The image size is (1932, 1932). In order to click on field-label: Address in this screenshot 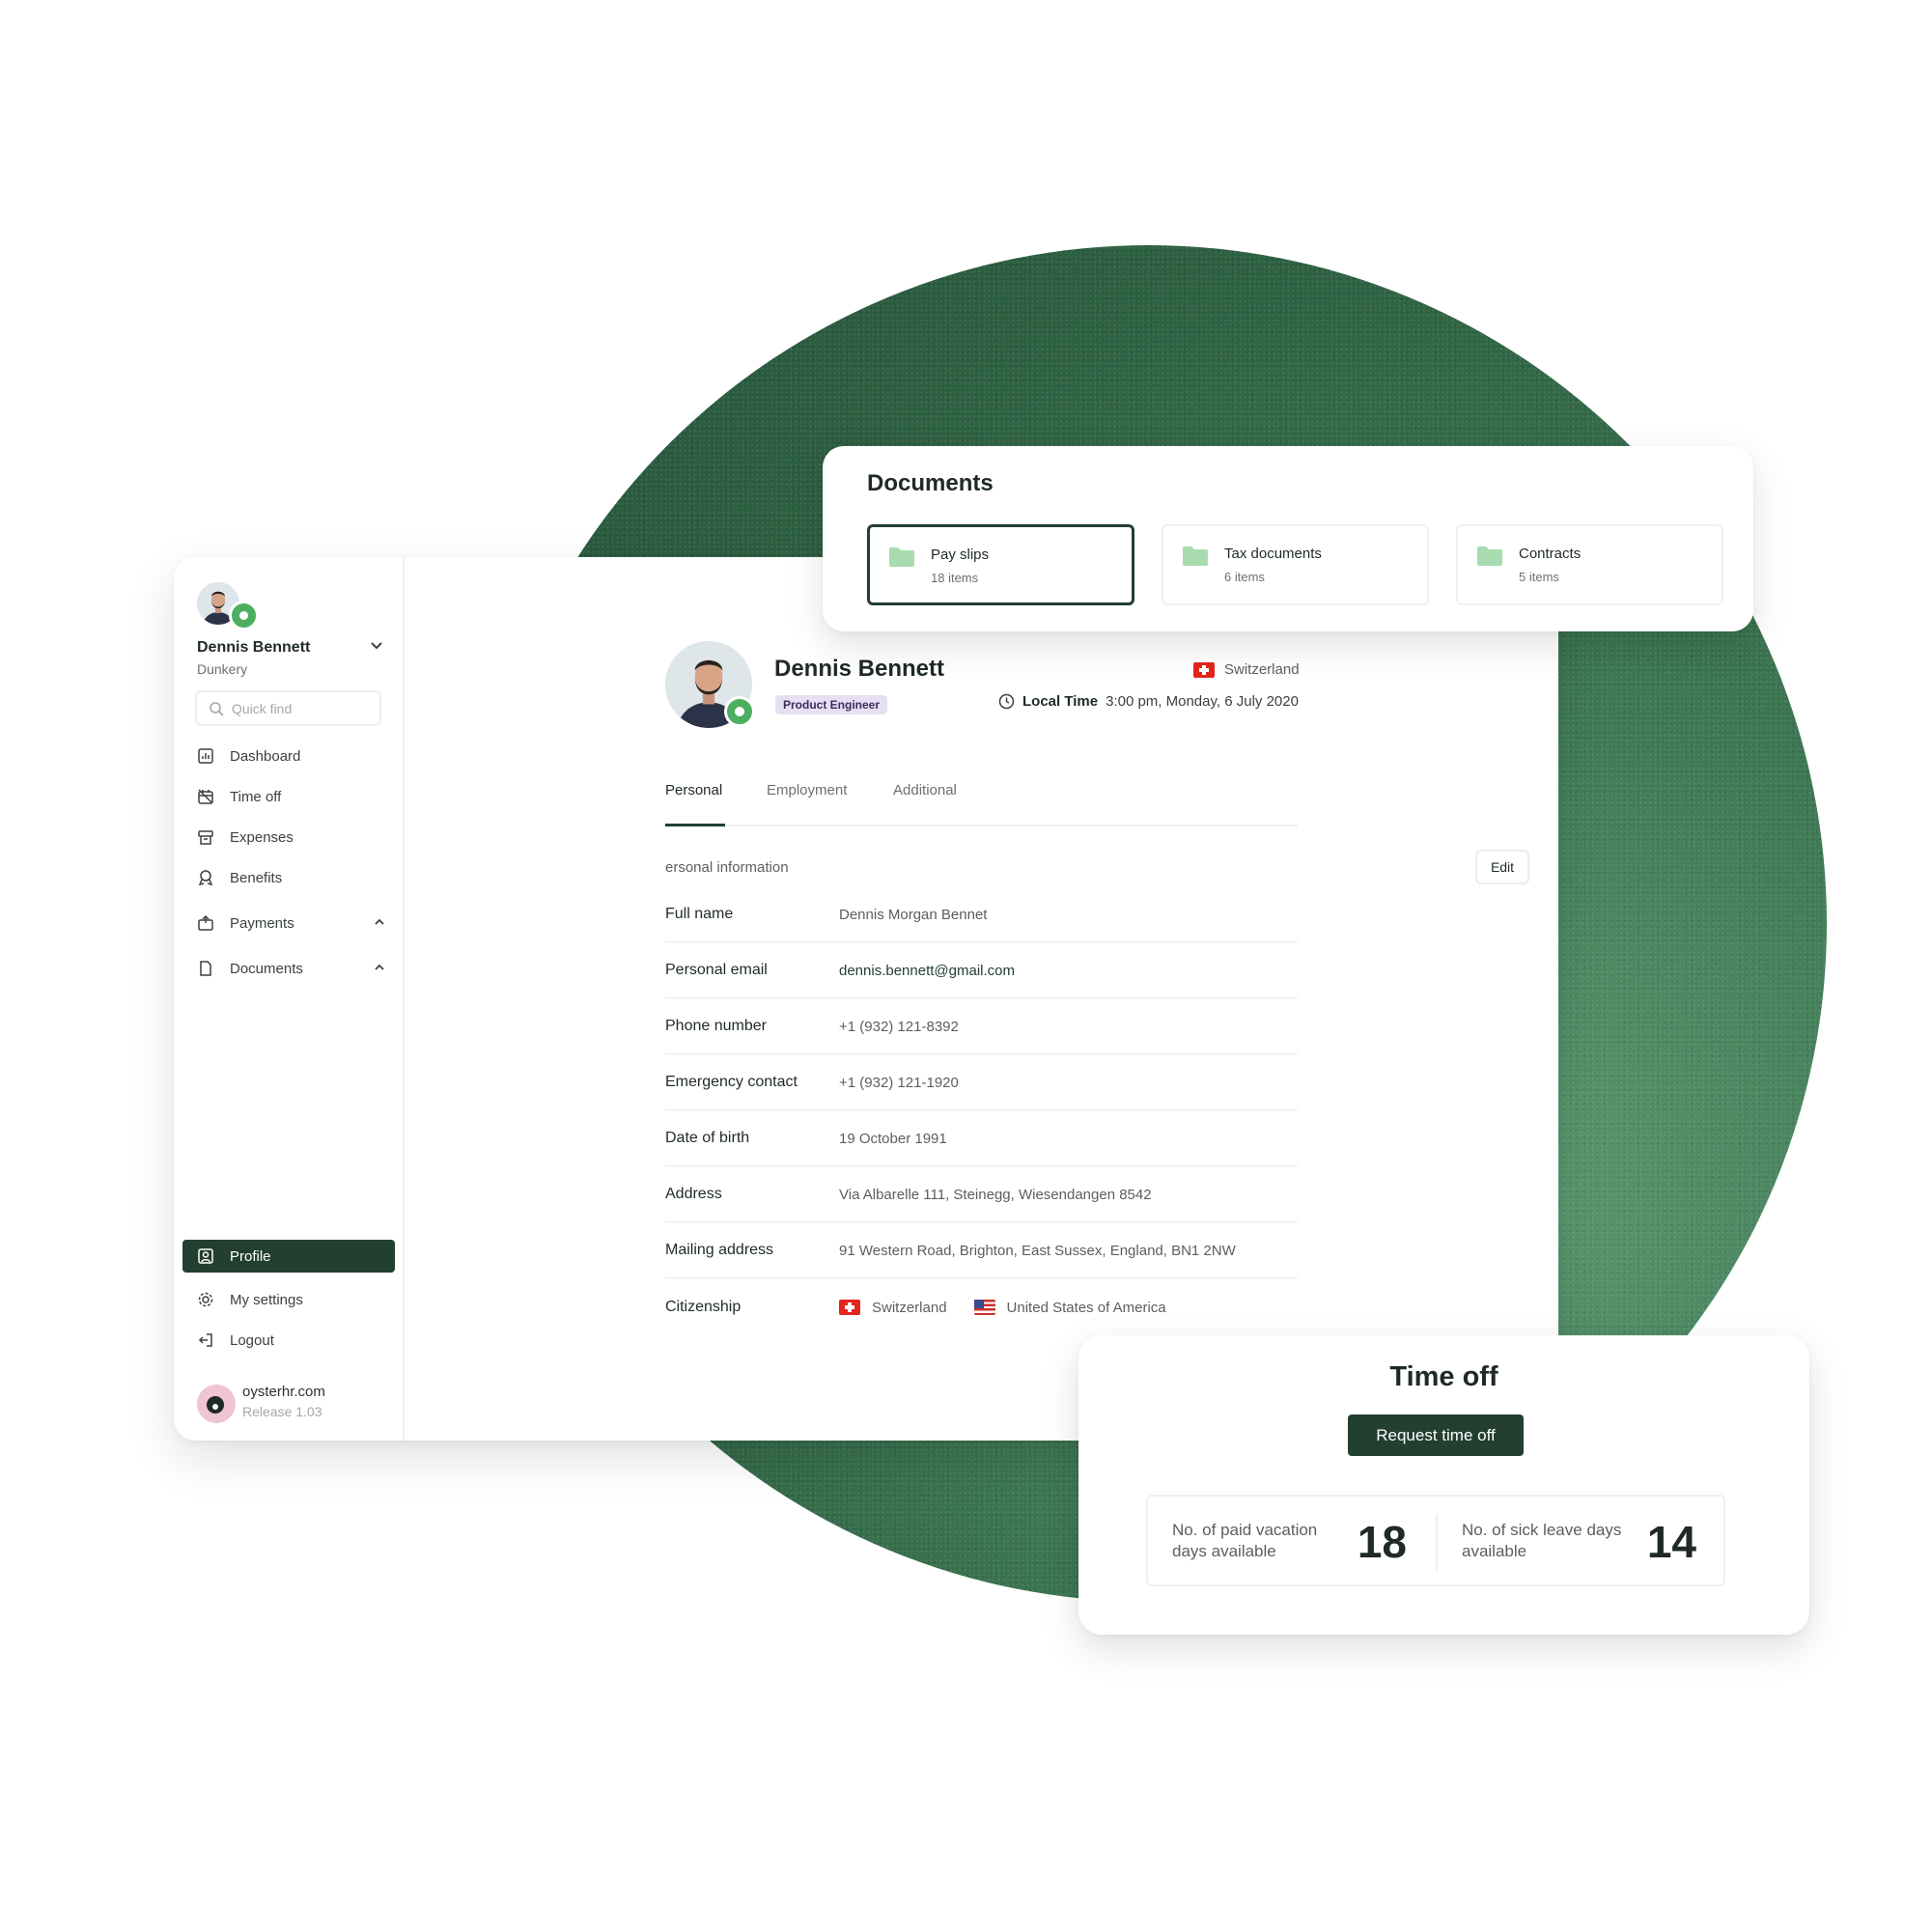, I will do `click(694, 1194)`.